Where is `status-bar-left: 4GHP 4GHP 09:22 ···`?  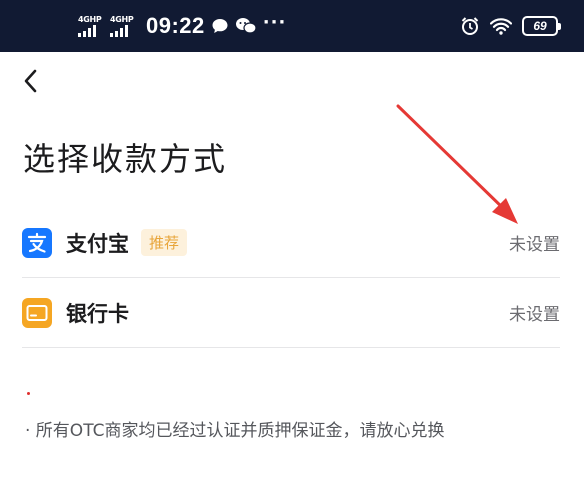 status-bar-left: 4GHP 4GHP 09:22 ··· is located at coordinates (182, 26).